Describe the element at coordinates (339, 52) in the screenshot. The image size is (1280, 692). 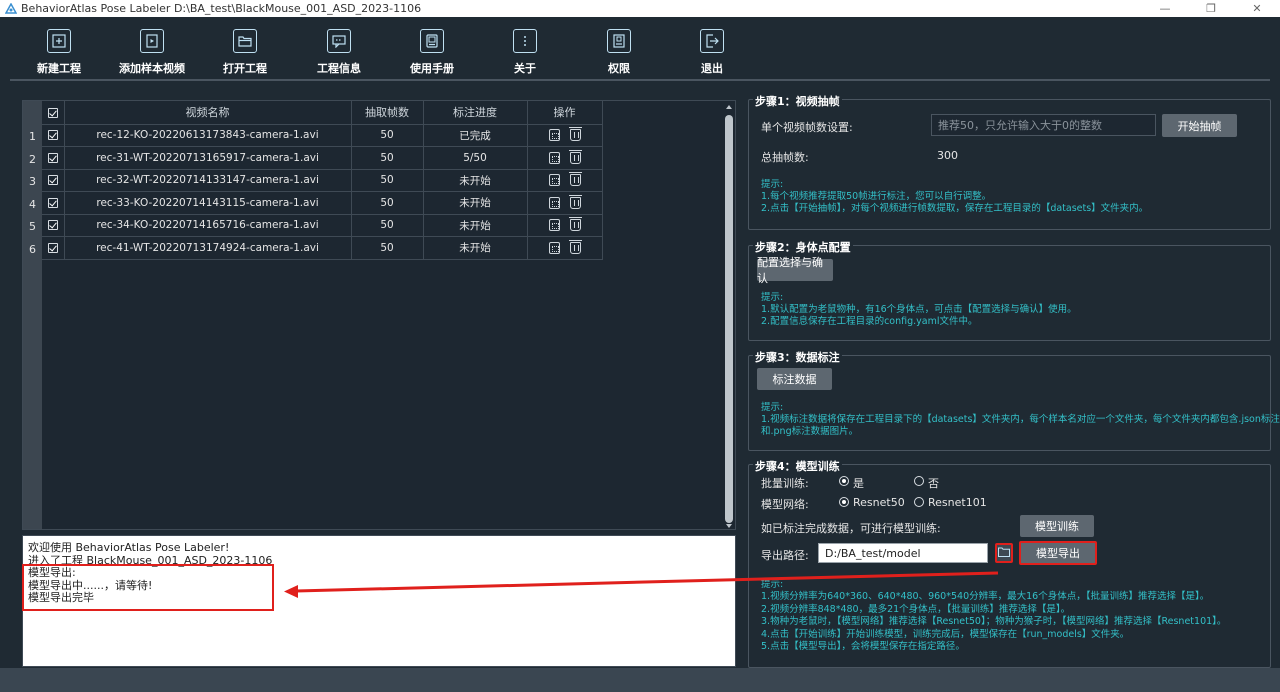
I see `project-info-button: 工程信息` at that location.